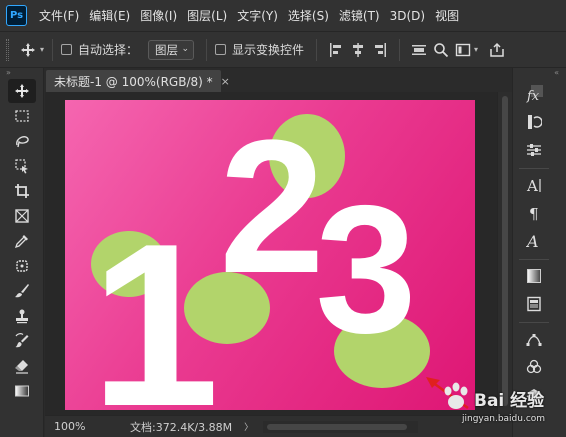 This screenshot has width=566, height=437. Describe the element at coordinates (207, 15) in the screenshot. I see `menu-layer: 图层(L)` at that location.